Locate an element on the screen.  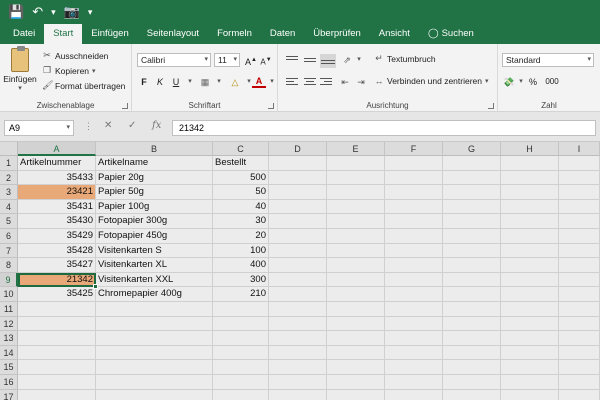
tab-daten: Daten is located at coordinates (282, 34).